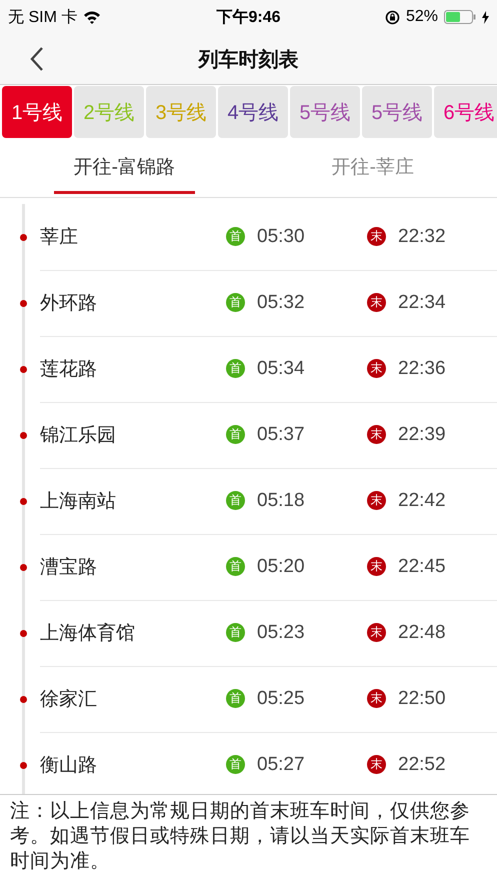 The image size is (497, 883). Describe the element at coordinates (422, 567) in the screenshot. I see `last-train-time: 22:45` at that location.